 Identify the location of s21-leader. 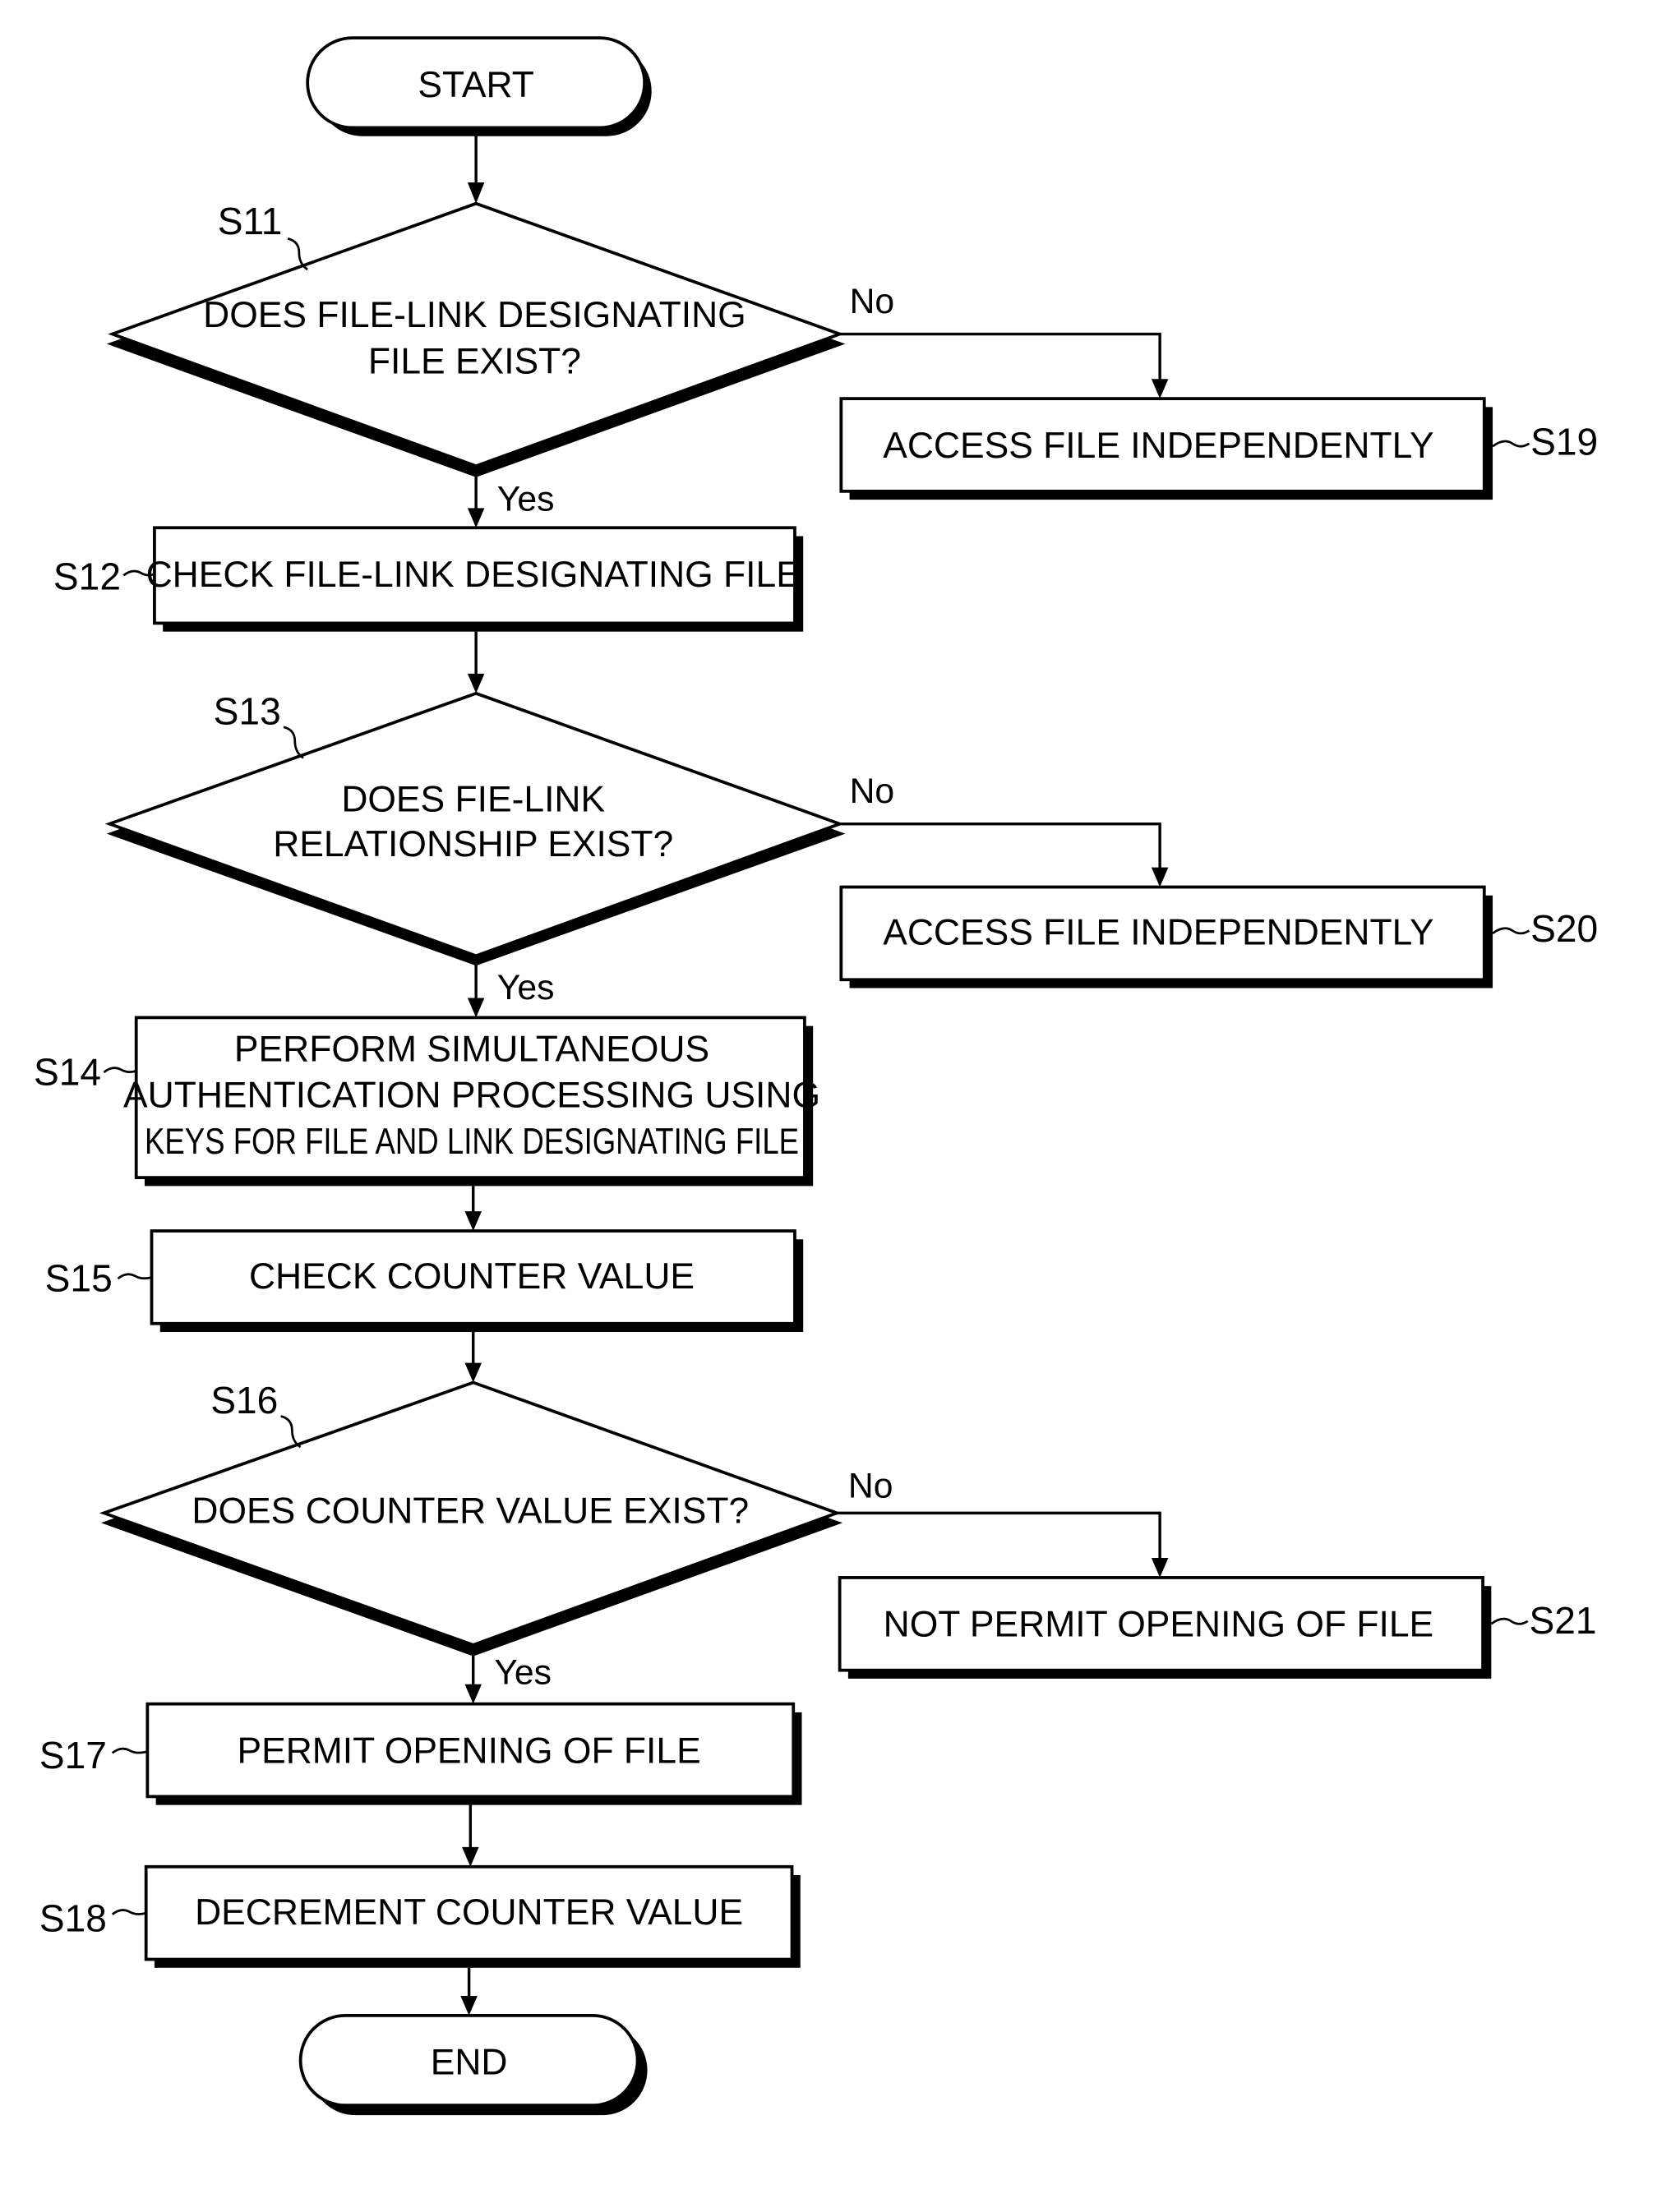
(1509, 1621).